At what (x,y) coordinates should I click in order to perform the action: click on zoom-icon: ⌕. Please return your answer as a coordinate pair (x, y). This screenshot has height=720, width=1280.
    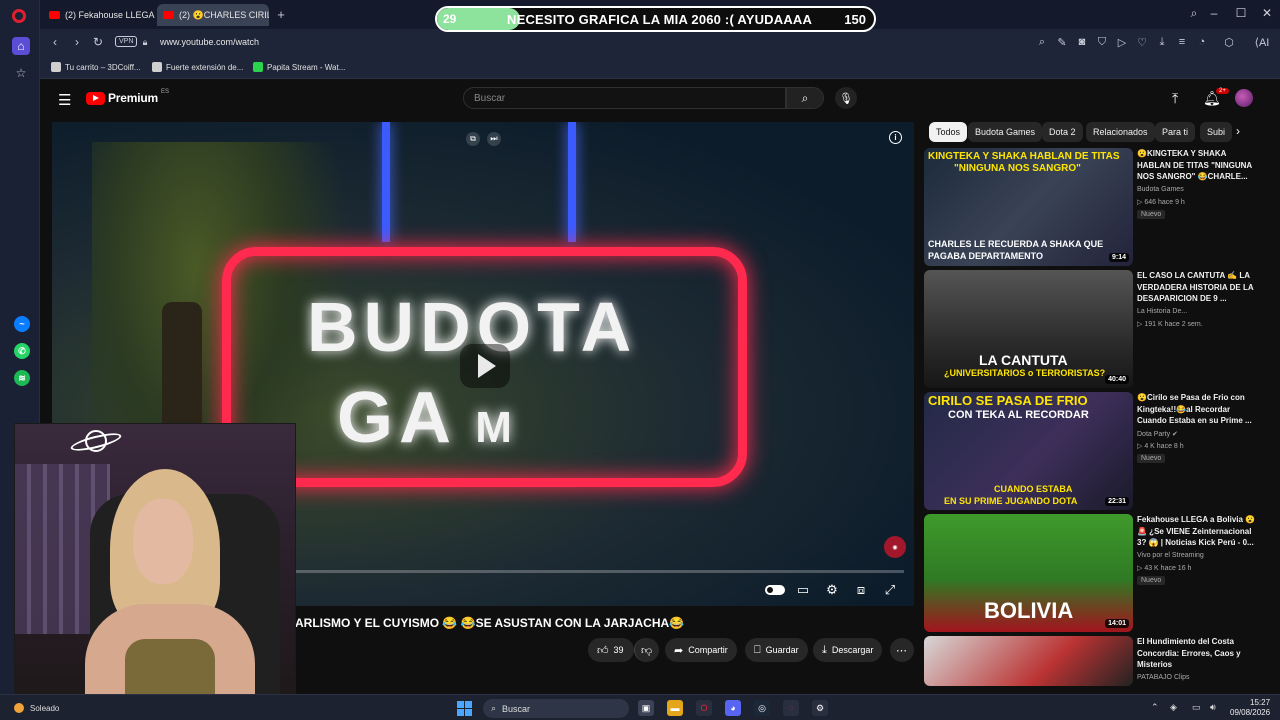
    Looking at the image, I should click on (1042, 42).